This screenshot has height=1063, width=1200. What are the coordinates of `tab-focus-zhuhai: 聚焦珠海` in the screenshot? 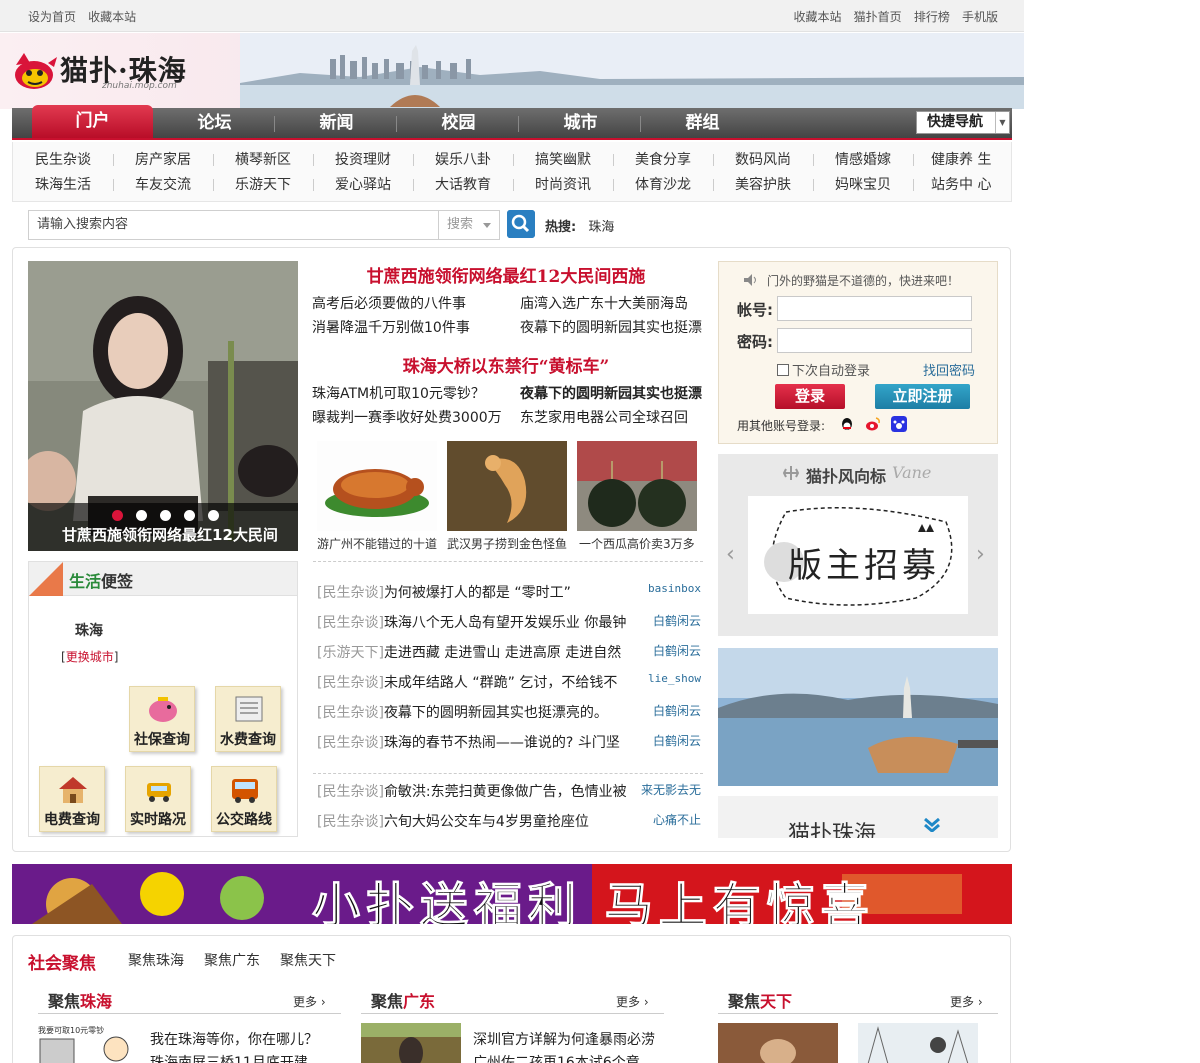 It's located at (156, 960).